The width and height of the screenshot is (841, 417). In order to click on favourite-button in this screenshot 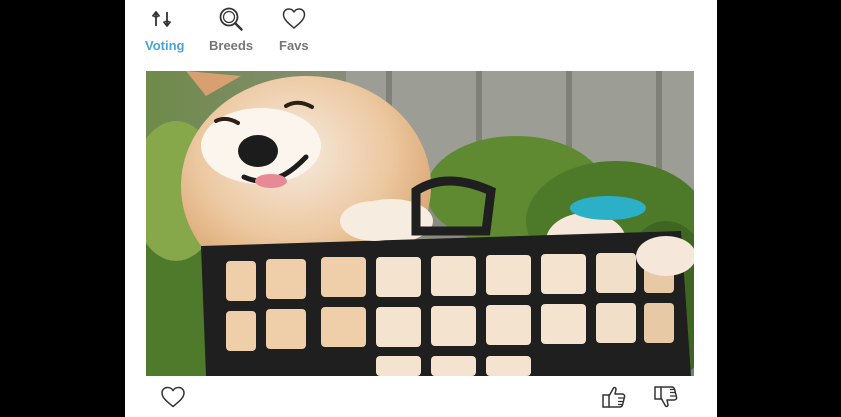, I will do `click(173, 397)`.